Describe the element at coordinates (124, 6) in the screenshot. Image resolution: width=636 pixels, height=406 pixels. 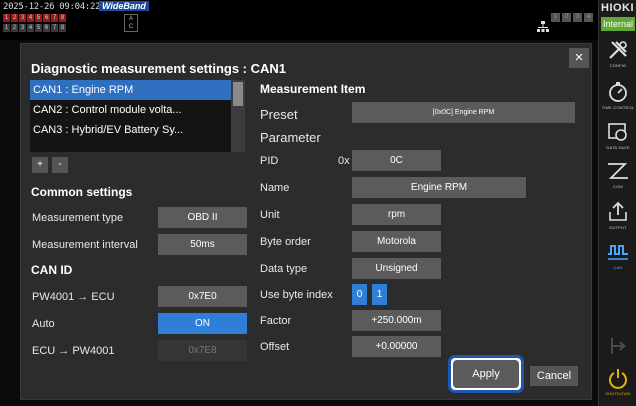
I see `wideband-badge: WideBand` at that location.